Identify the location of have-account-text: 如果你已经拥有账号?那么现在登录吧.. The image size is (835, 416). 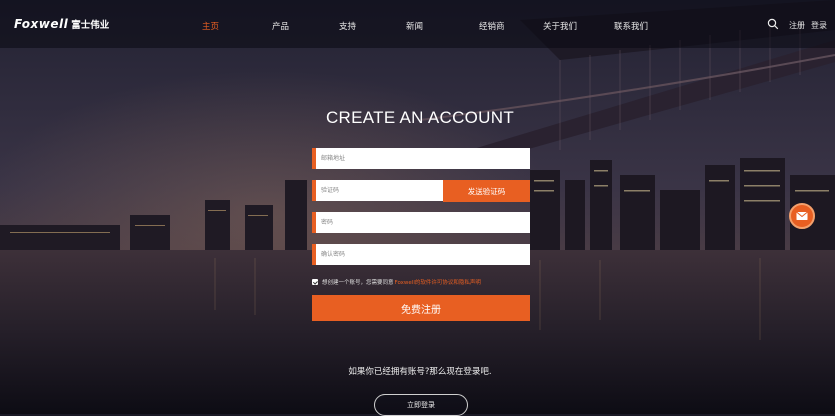
(420, 372).